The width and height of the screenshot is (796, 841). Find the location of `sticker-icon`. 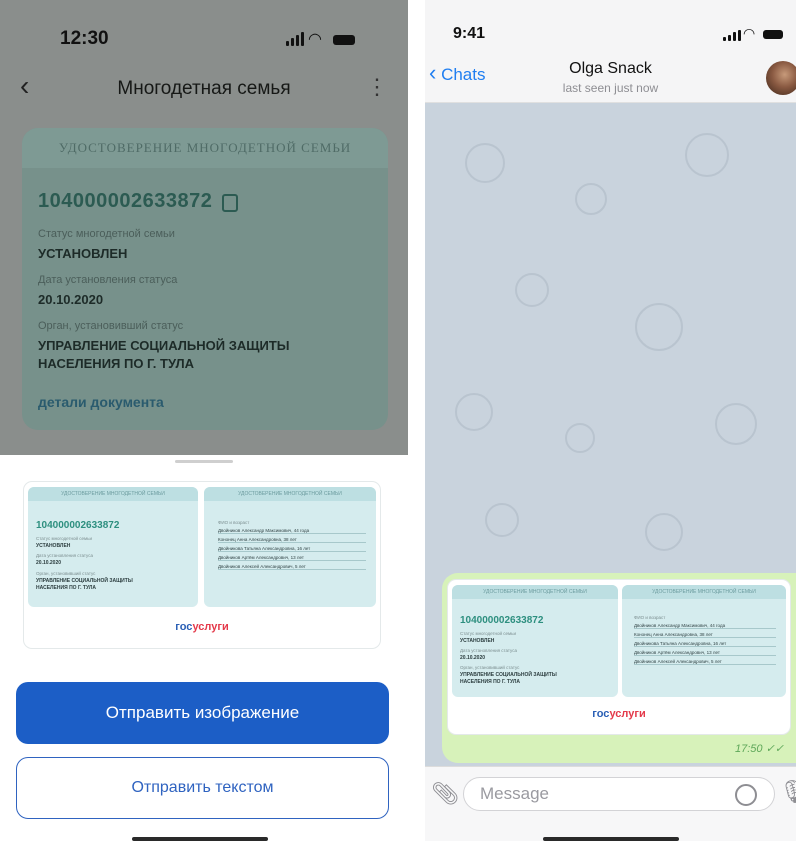

sticker-icon is located at coordinates (746, 795).